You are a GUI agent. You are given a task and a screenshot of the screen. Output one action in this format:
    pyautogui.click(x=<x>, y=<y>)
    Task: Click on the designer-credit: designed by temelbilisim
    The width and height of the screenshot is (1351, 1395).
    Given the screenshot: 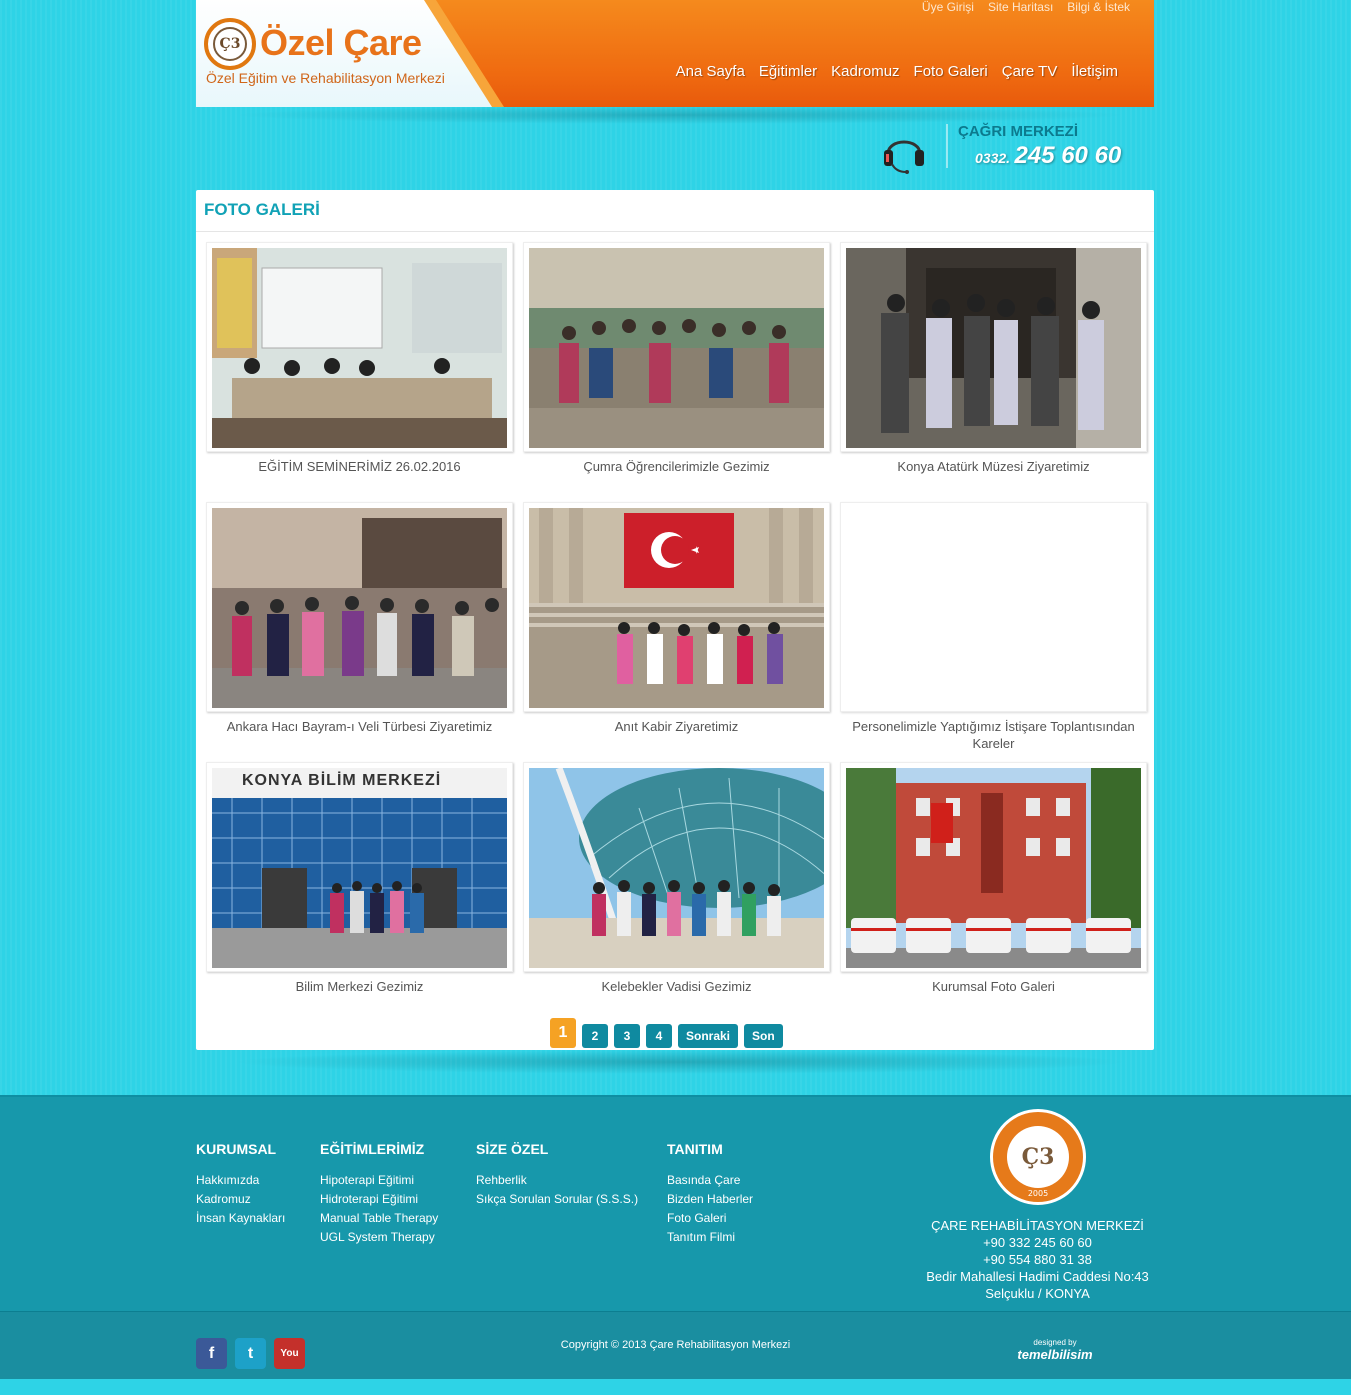 What is the action you would take?
    pyautogui.click(x=1055, y=1350)
    